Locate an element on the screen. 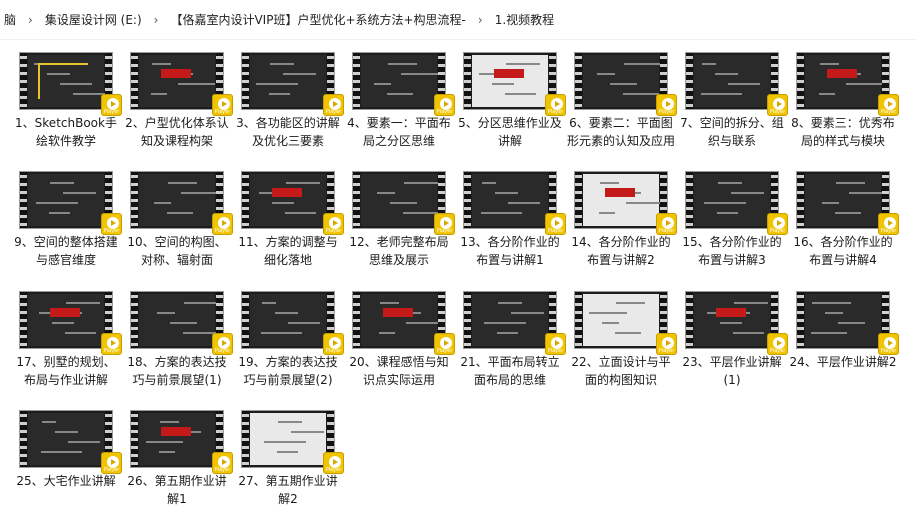  video-file-name: 7、空间的拆分、组织与联系 is located at coordinates (732, 132).